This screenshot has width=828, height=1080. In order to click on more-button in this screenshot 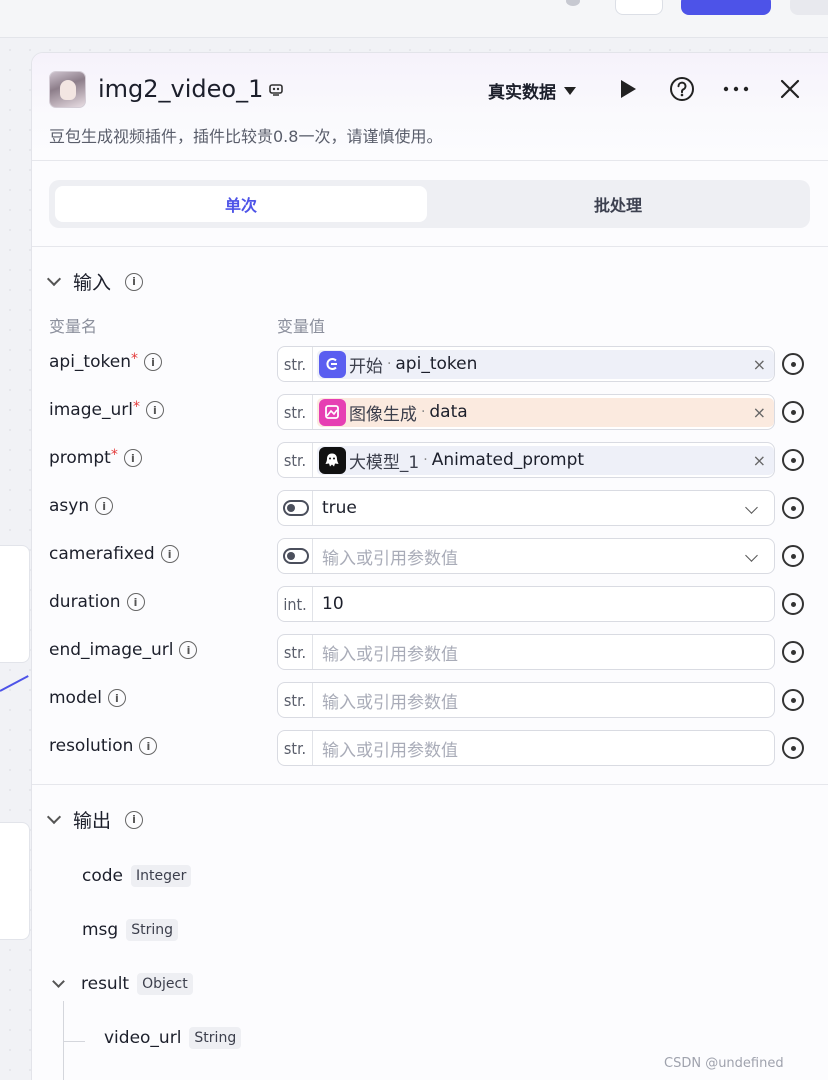, I will do `click(736, 89)`.